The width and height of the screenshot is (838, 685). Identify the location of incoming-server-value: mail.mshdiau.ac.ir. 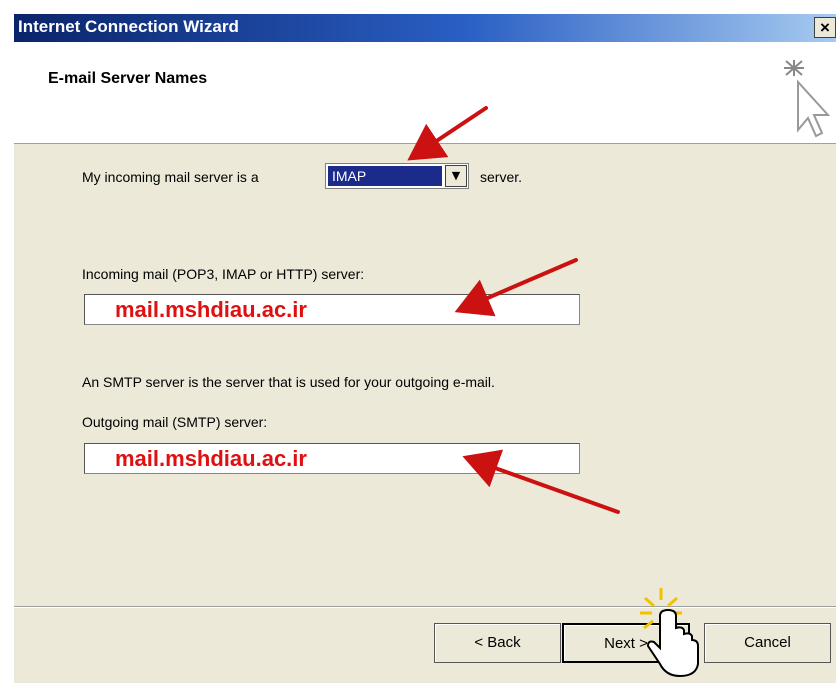
(211, 309).